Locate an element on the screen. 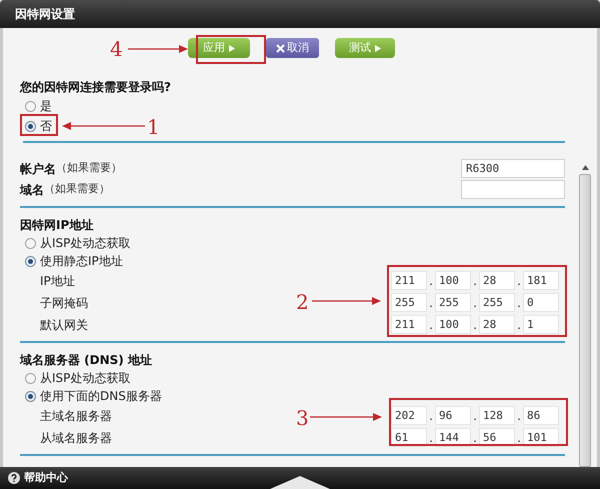  scrollbar-thumb is located at coordinates (585, 320).